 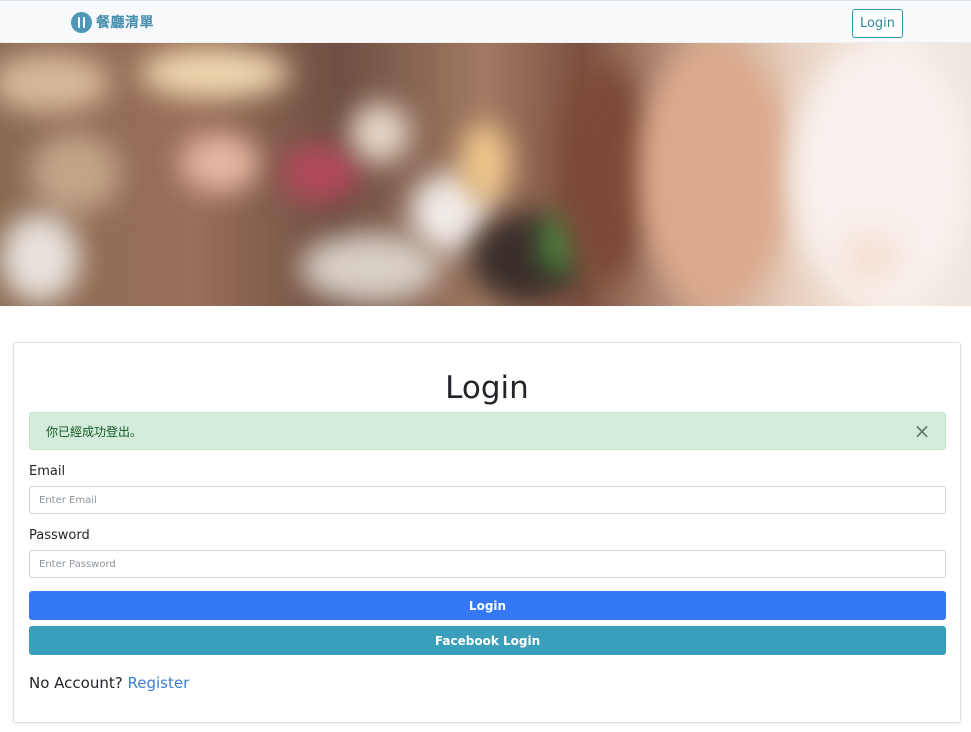 I want to click on fork-knife-icon, so click(x=81, y=22).